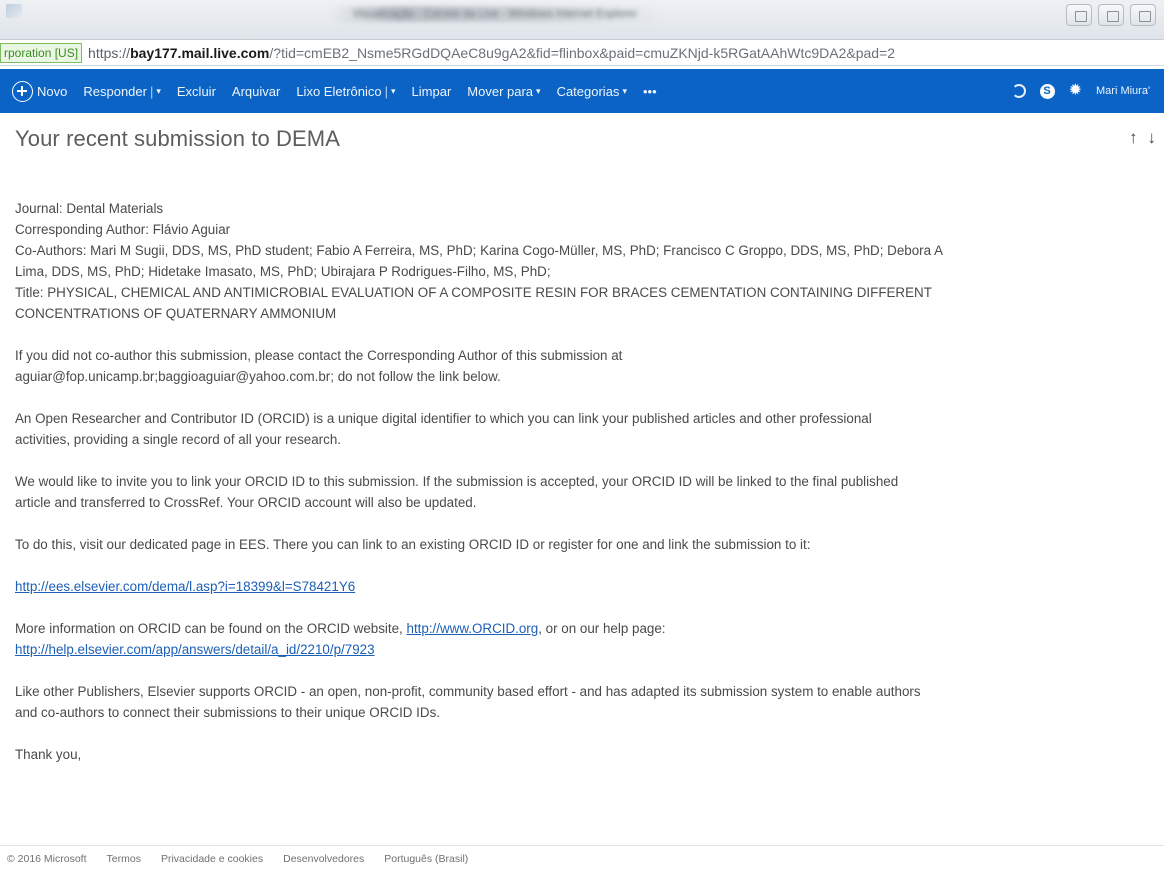 The width and height of the screenshot is (1164, 871). Describe the element at coordinates (1018, 91) in the screenshot. I see `undo-icon` at that location.